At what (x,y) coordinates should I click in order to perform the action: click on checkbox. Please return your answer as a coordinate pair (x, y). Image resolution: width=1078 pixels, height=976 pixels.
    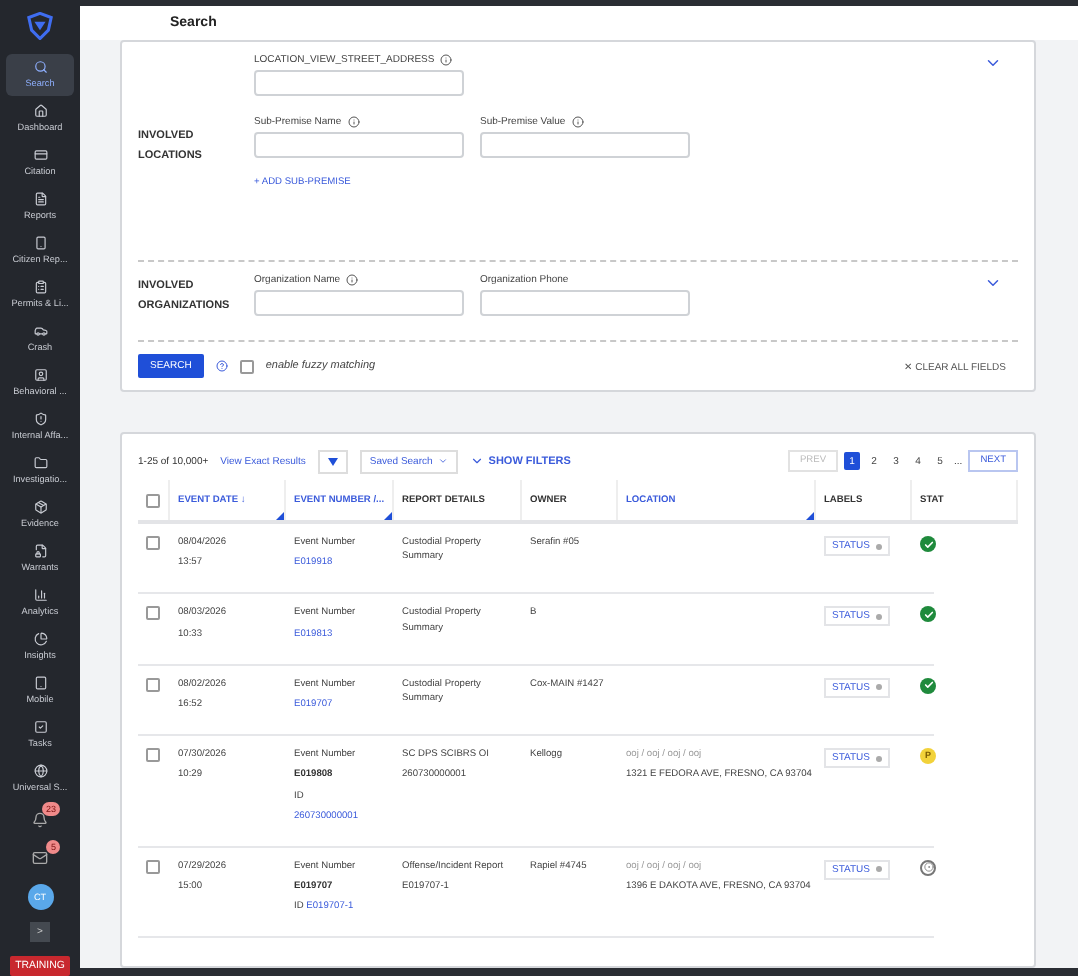
    Looking at the image, I should click on (246, 366).